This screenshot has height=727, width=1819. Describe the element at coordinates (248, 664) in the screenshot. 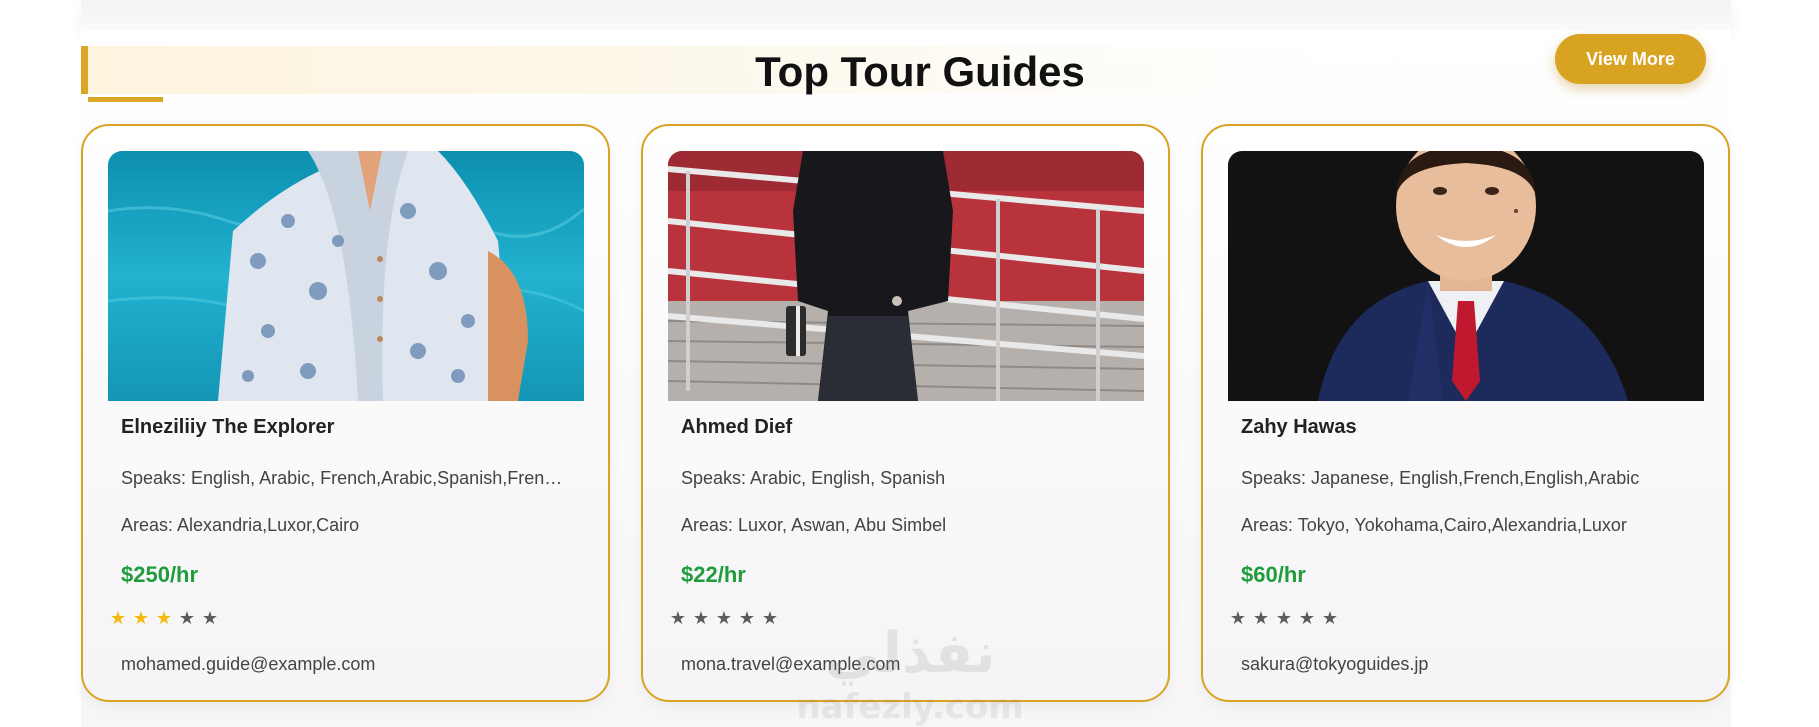

I see `guide-email: mohamed.guide@example.com` at that location.